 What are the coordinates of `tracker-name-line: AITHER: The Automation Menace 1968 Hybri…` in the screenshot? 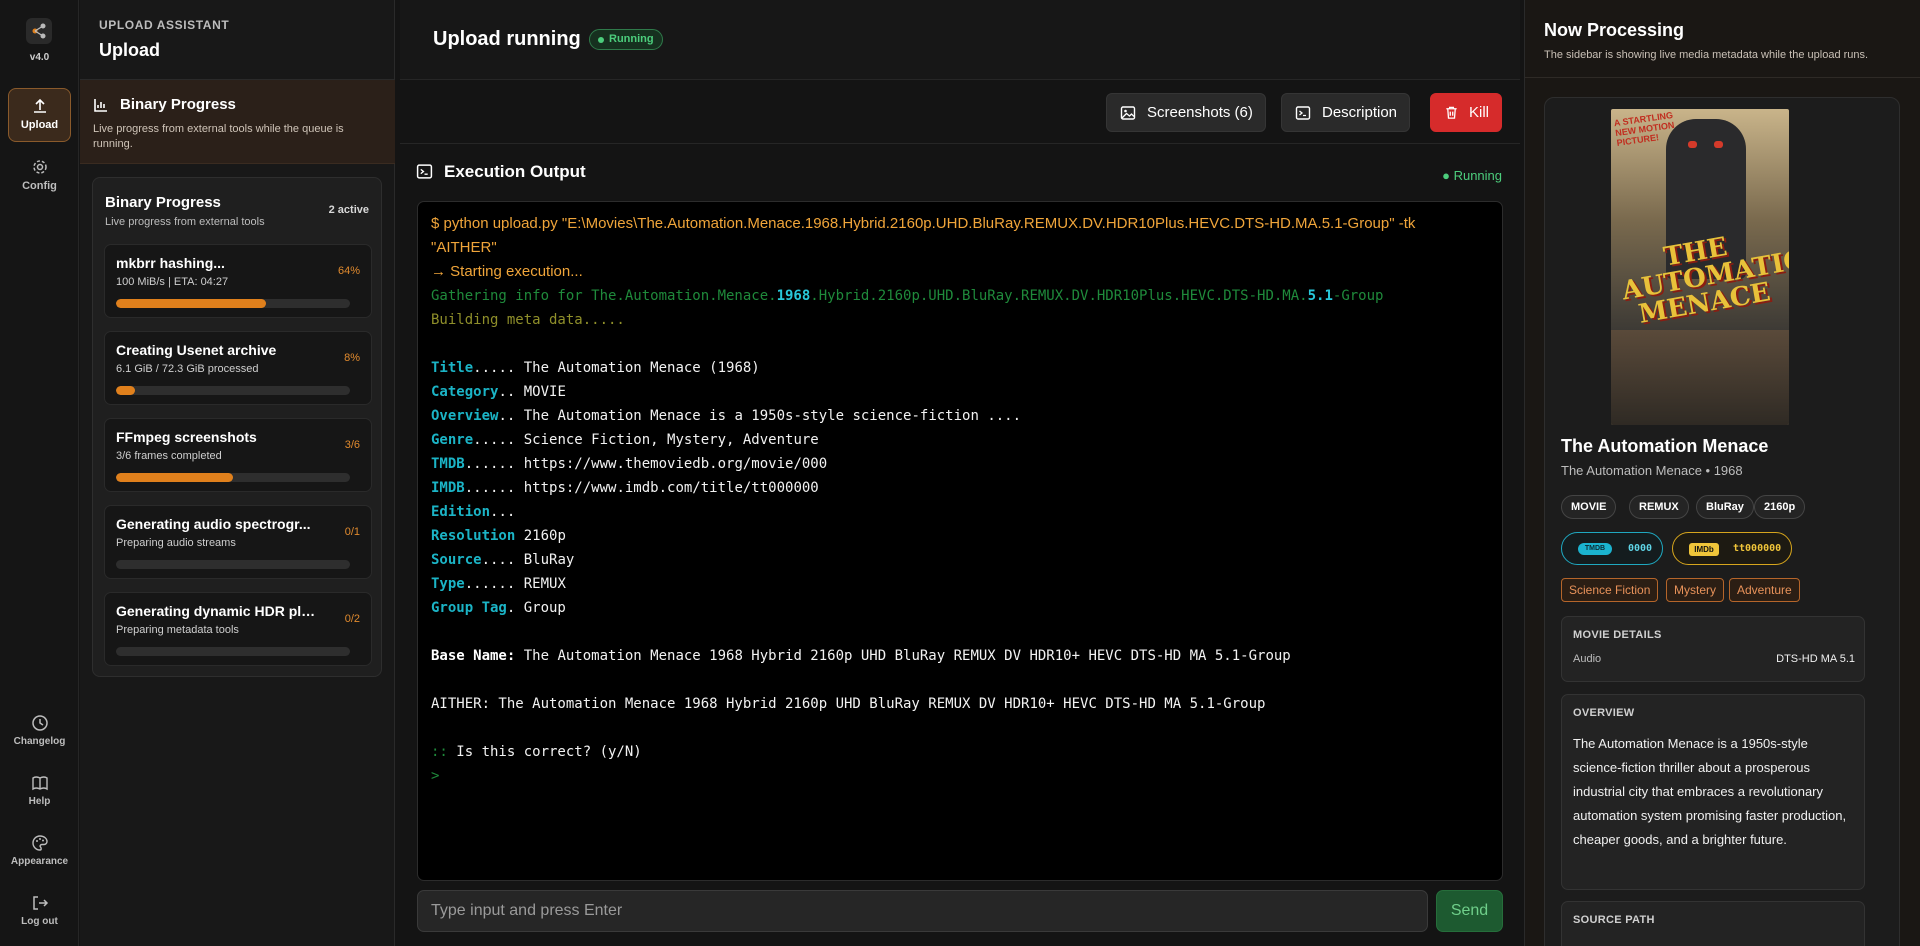 It's located at (848, 704).